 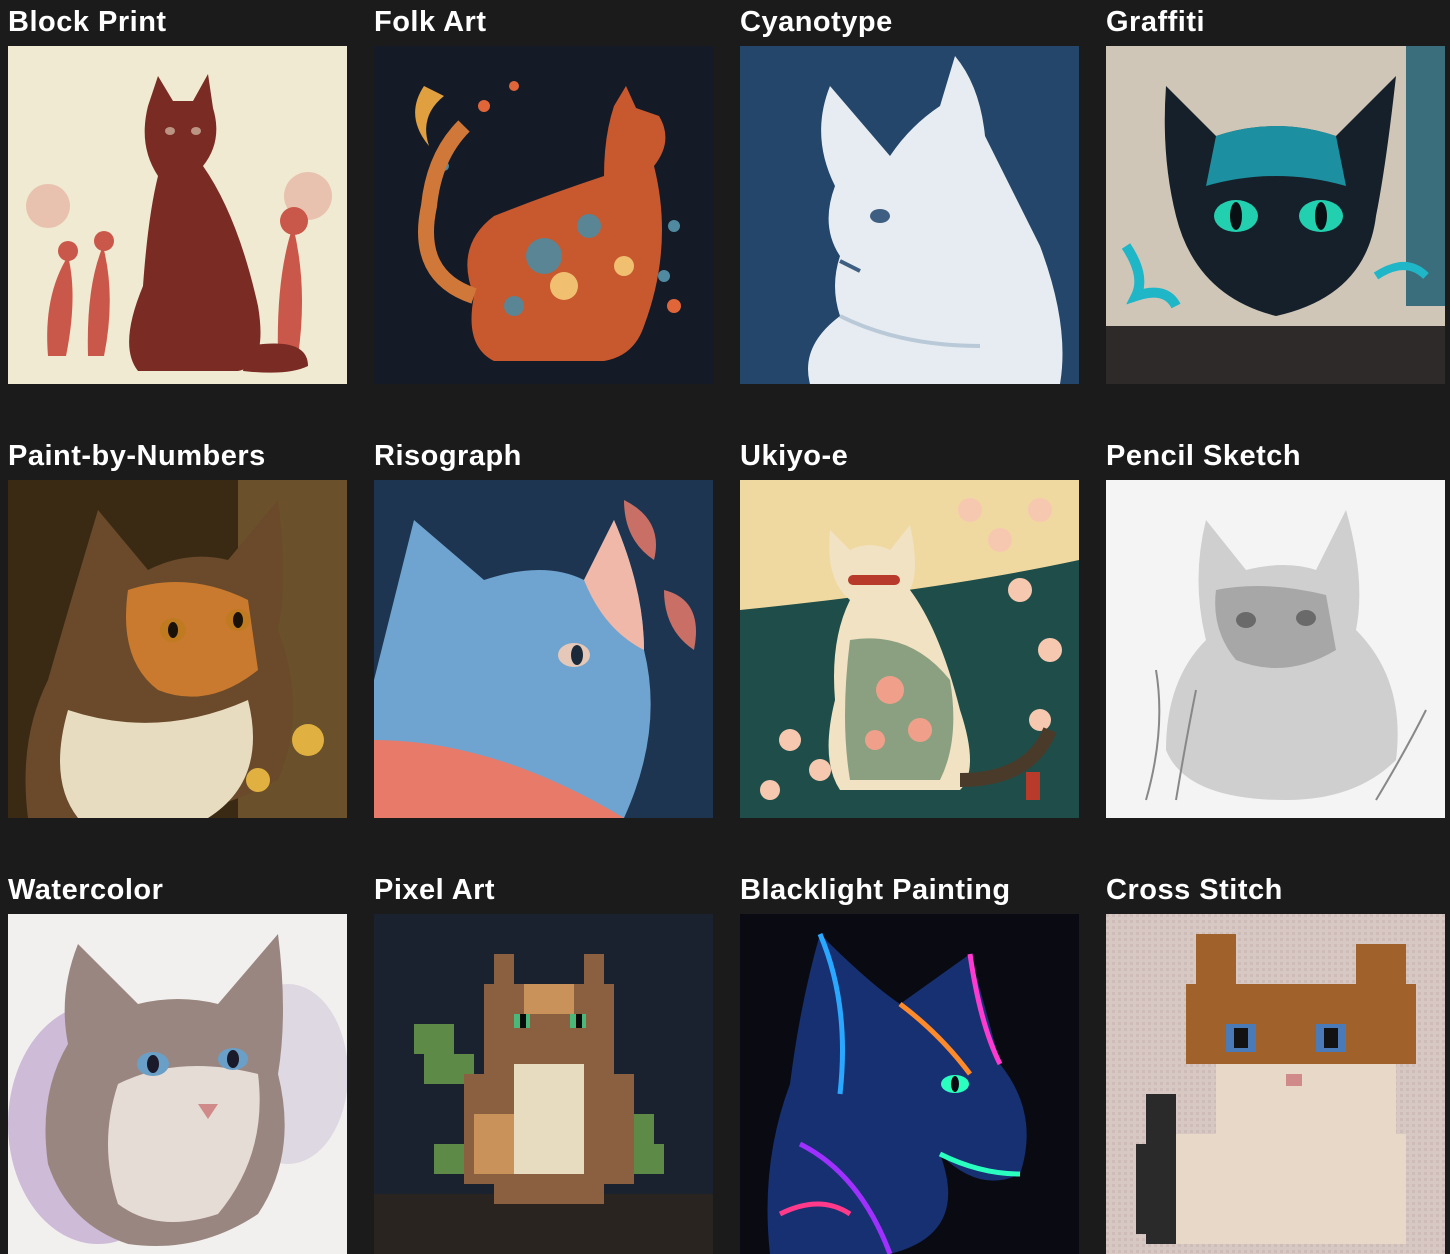 I want to click on style-label: Graffiti, so click(x=1156, y=22).